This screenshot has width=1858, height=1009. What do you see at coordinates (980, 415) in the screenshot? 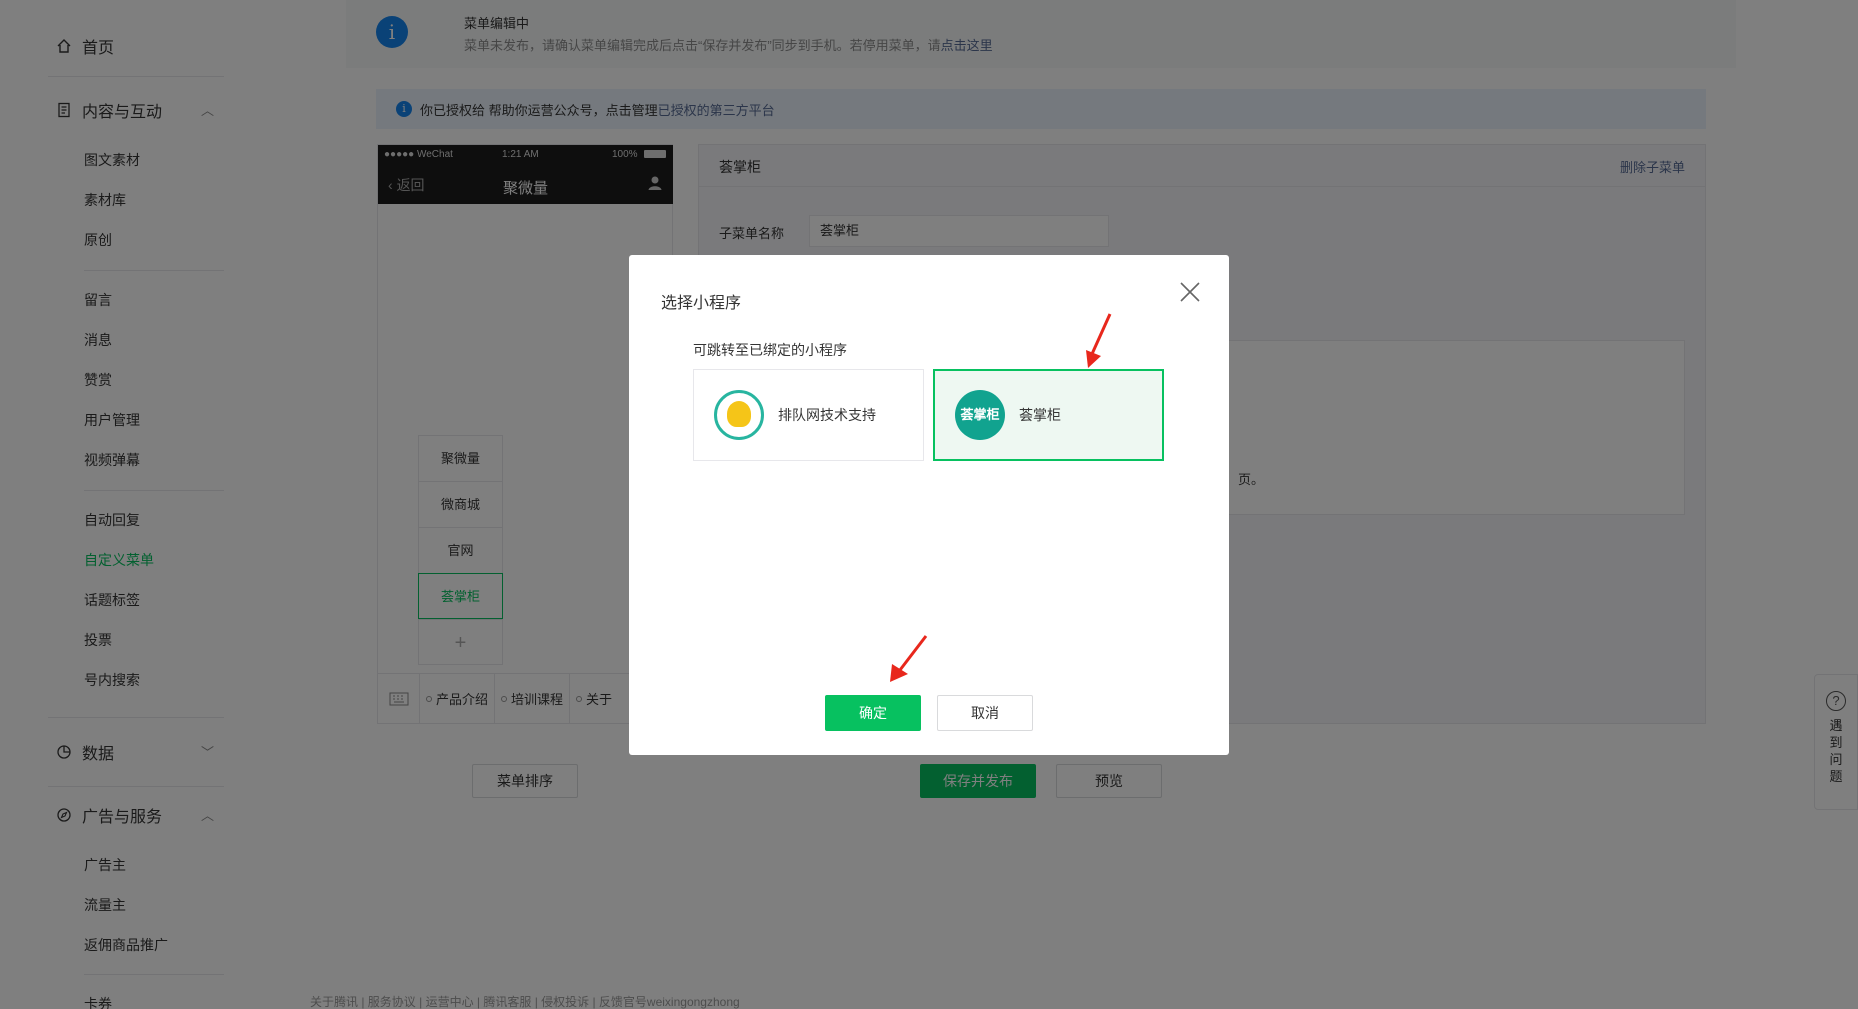
I see `miniprogram-avatar: 荟掌柜` at bounding box center [980, 415].